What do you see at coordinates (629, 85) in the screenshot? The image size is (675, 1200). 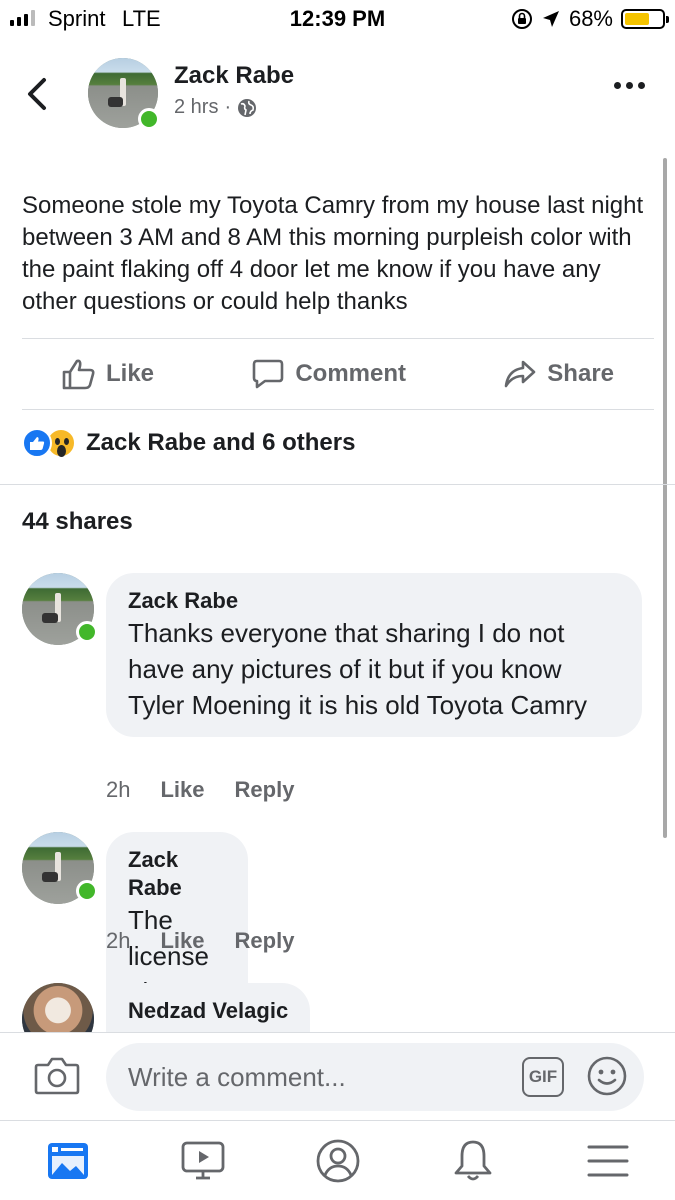 I see `more-options-button` at bounding box center [629, 85].